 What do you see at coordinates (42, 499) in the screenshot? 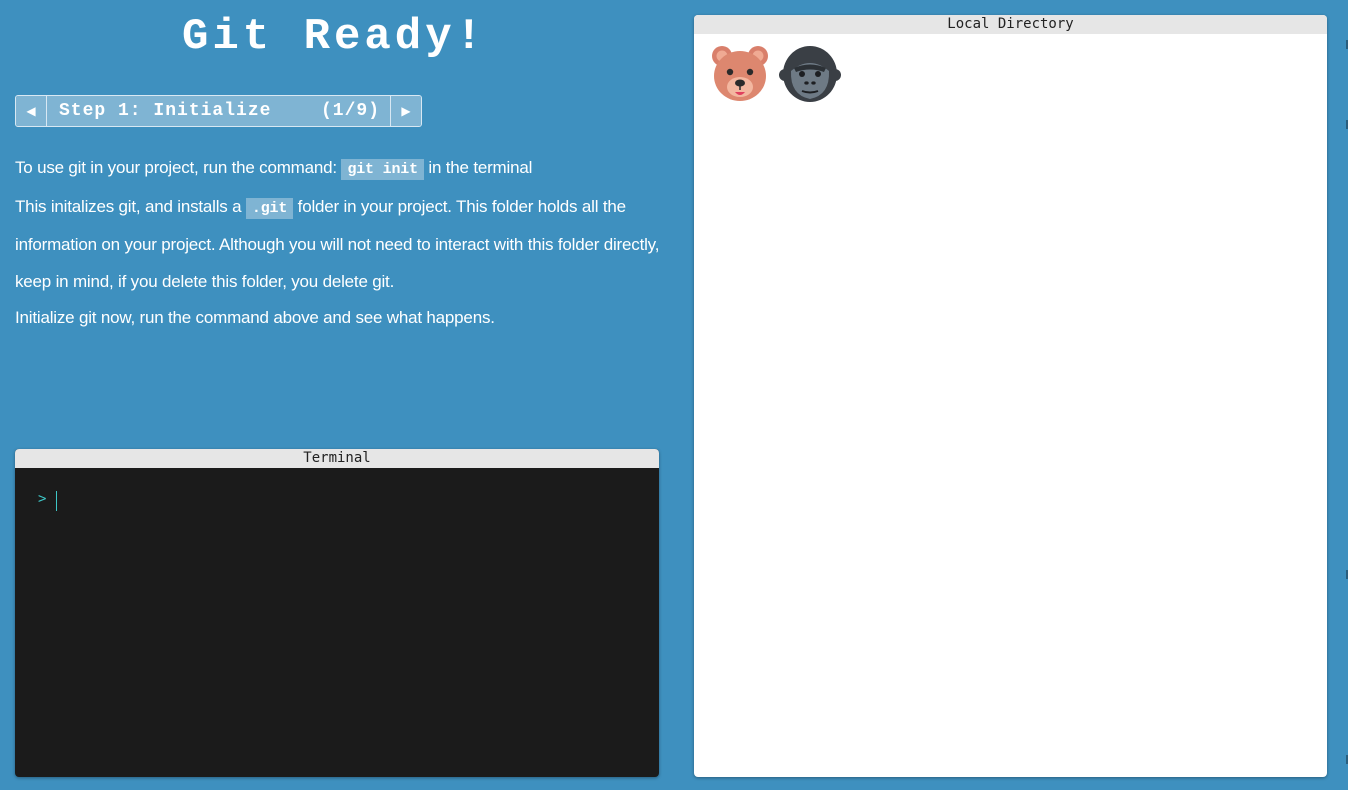
I see `terminal-prompt: >` at bounding box center [42, 499].